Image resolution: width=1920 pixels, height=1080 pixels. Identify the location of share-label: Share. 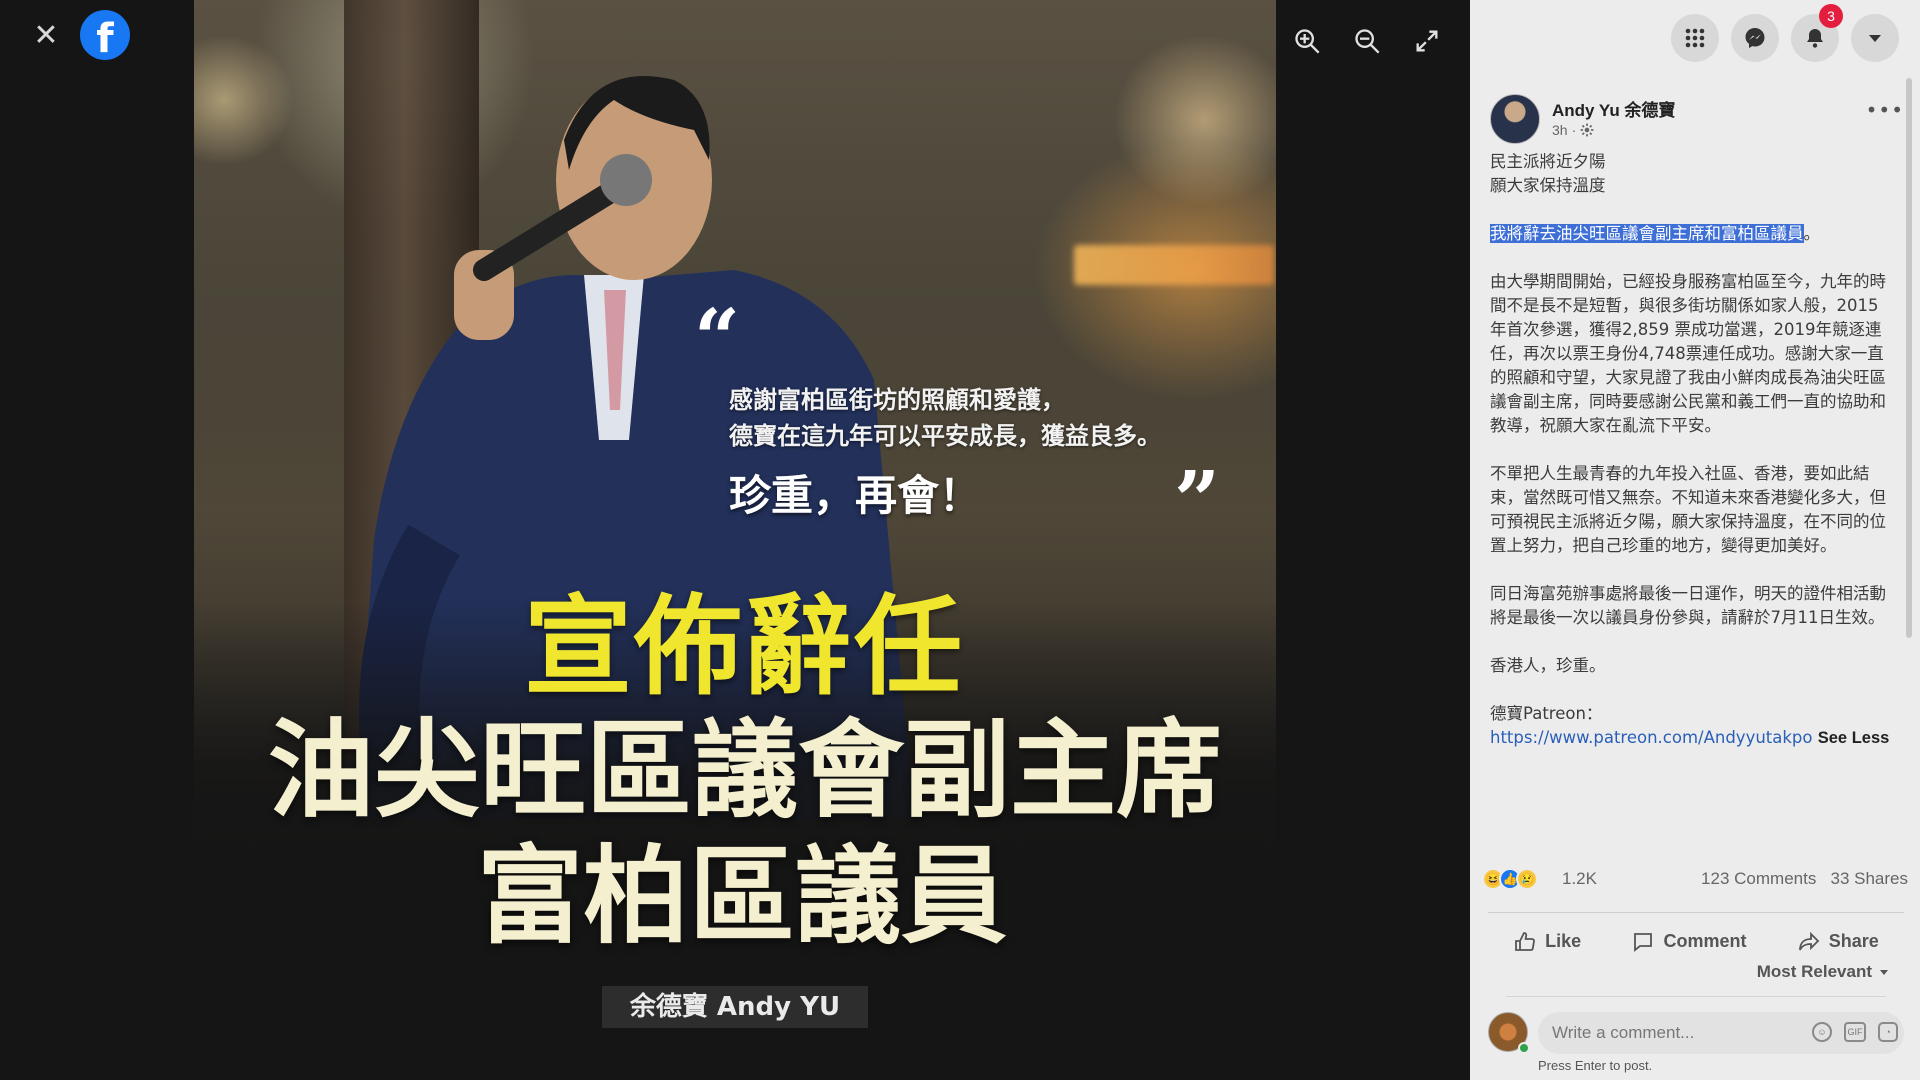
(1853, 941).